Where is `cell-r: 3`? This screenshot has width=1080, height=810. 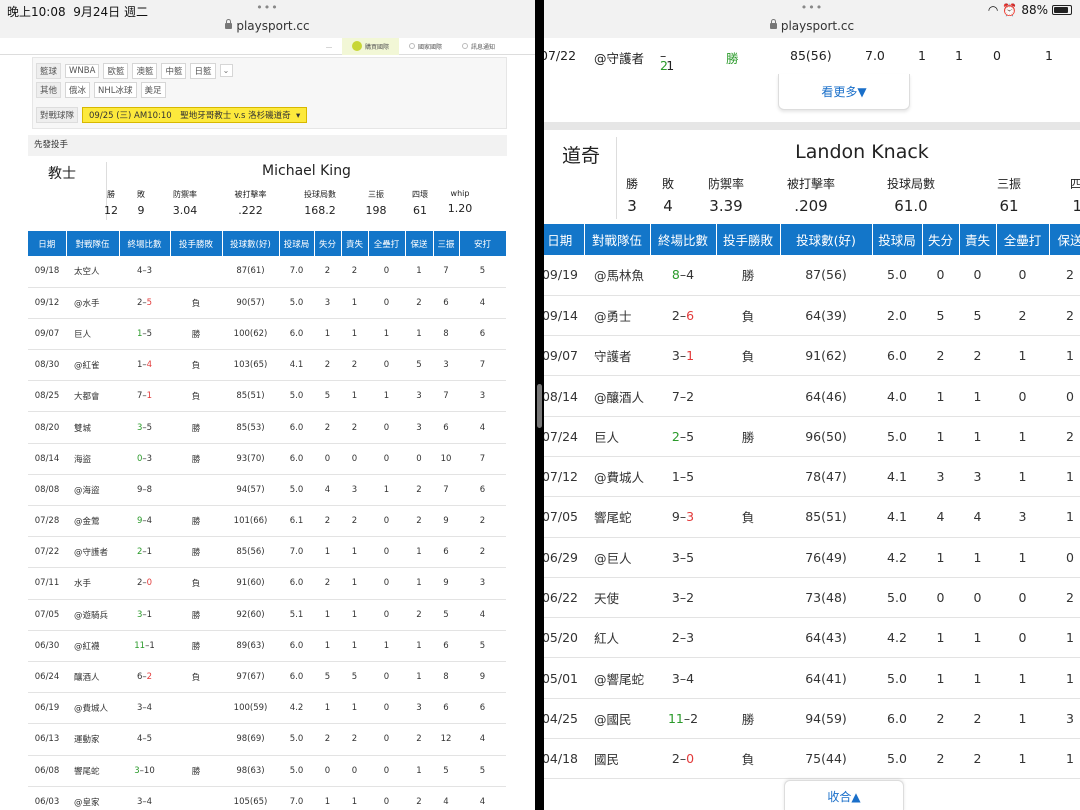
cell-r: 3 is located at coordinates (327, 303).